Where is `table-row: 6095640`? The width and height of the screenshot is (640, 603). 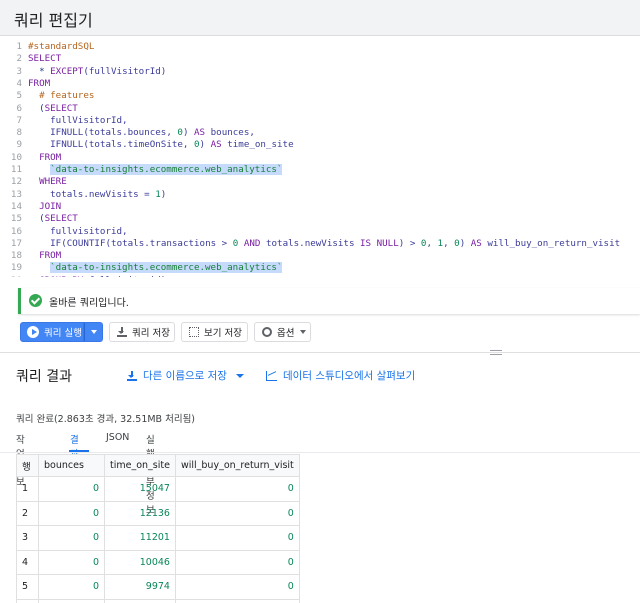 table-row: 6095640 is located at coordinates (158, 600).